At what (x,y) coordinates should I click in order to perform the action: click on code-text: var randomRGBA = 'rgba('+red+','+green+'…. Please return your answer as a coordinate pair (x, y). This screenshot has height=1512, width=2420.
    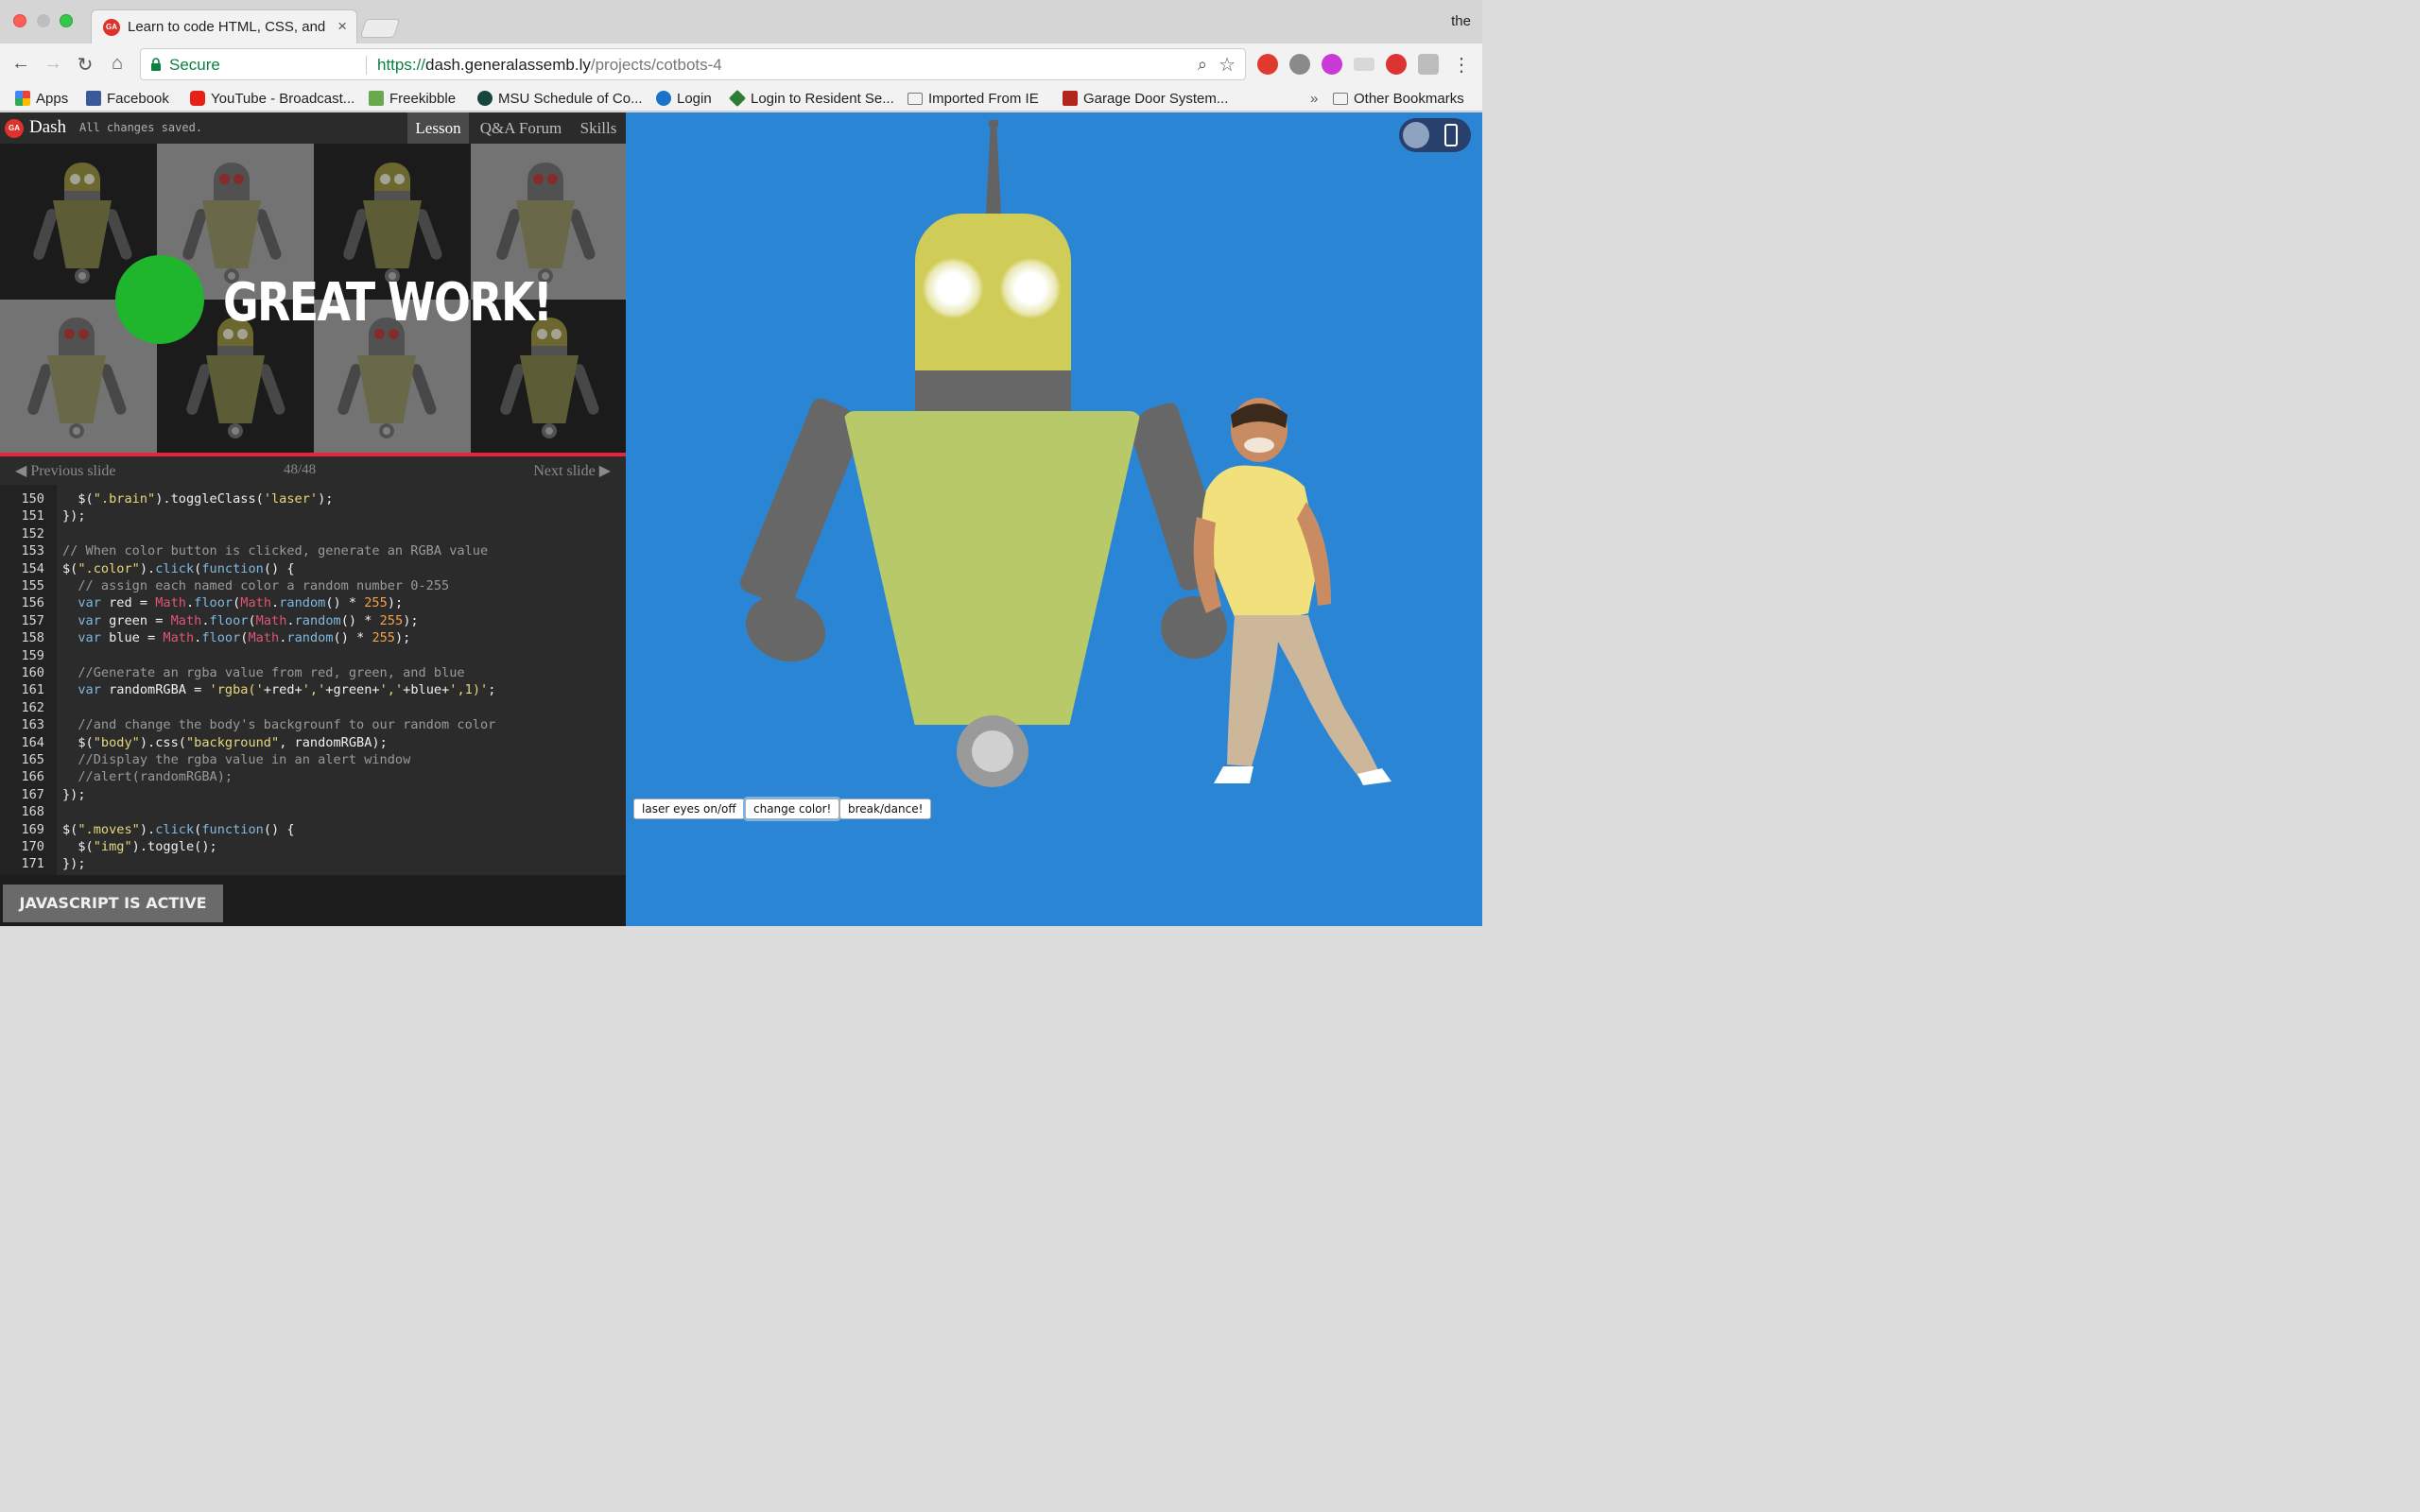
    Looking at the image, I should click on (287, 690).